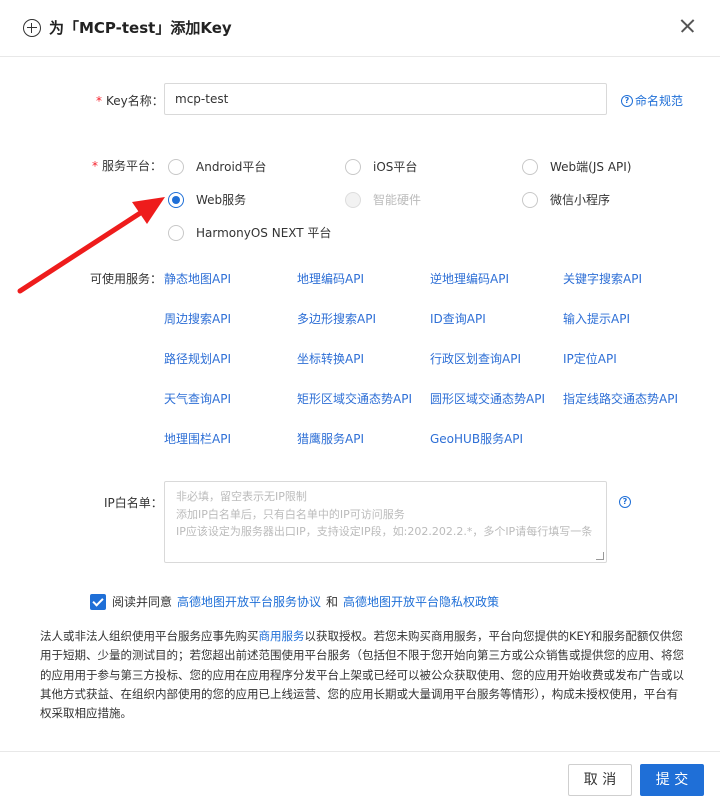  Describe the element at coordinates (290, 514) in the screenshot. I see `placeholder-line: 添加IP白名单后，只有白名单中的IP可访问服务` at that location.